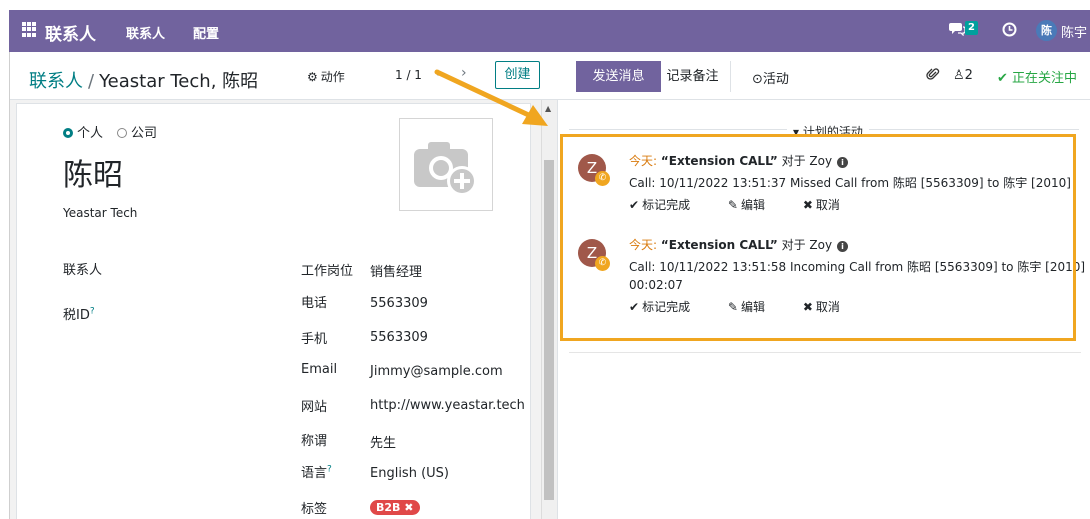 This screenshot has height=519, width=1090. I want to click on chat-icon, so click(957, 31).